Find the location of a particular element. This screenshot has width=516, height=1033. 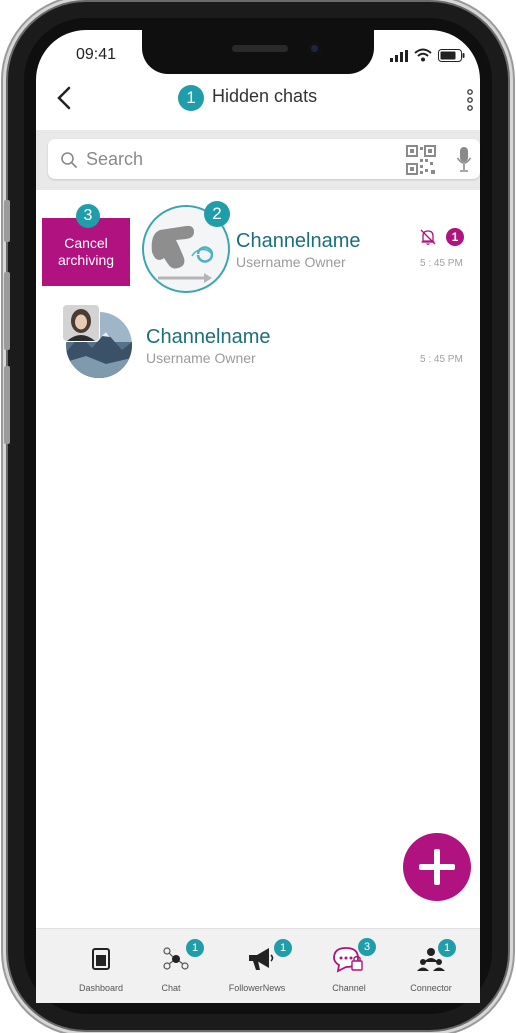

nav-label-followernews: FollowerNews is located at coordinates (257, 988).